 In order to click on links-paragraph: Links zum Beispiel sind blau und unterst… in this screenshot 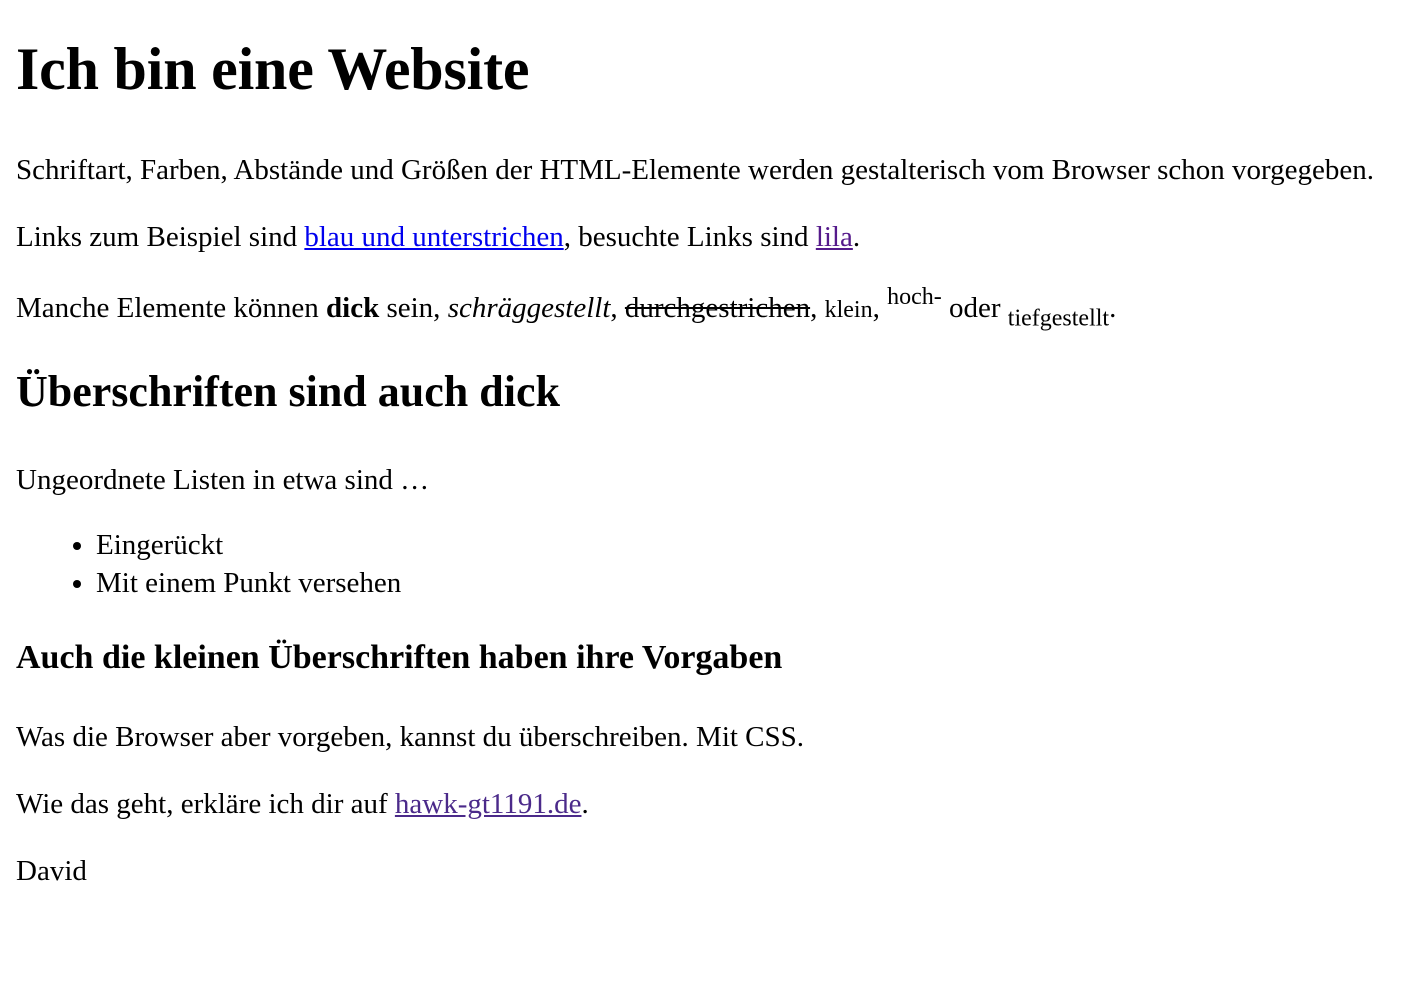, I will do `click(714, 237)`.